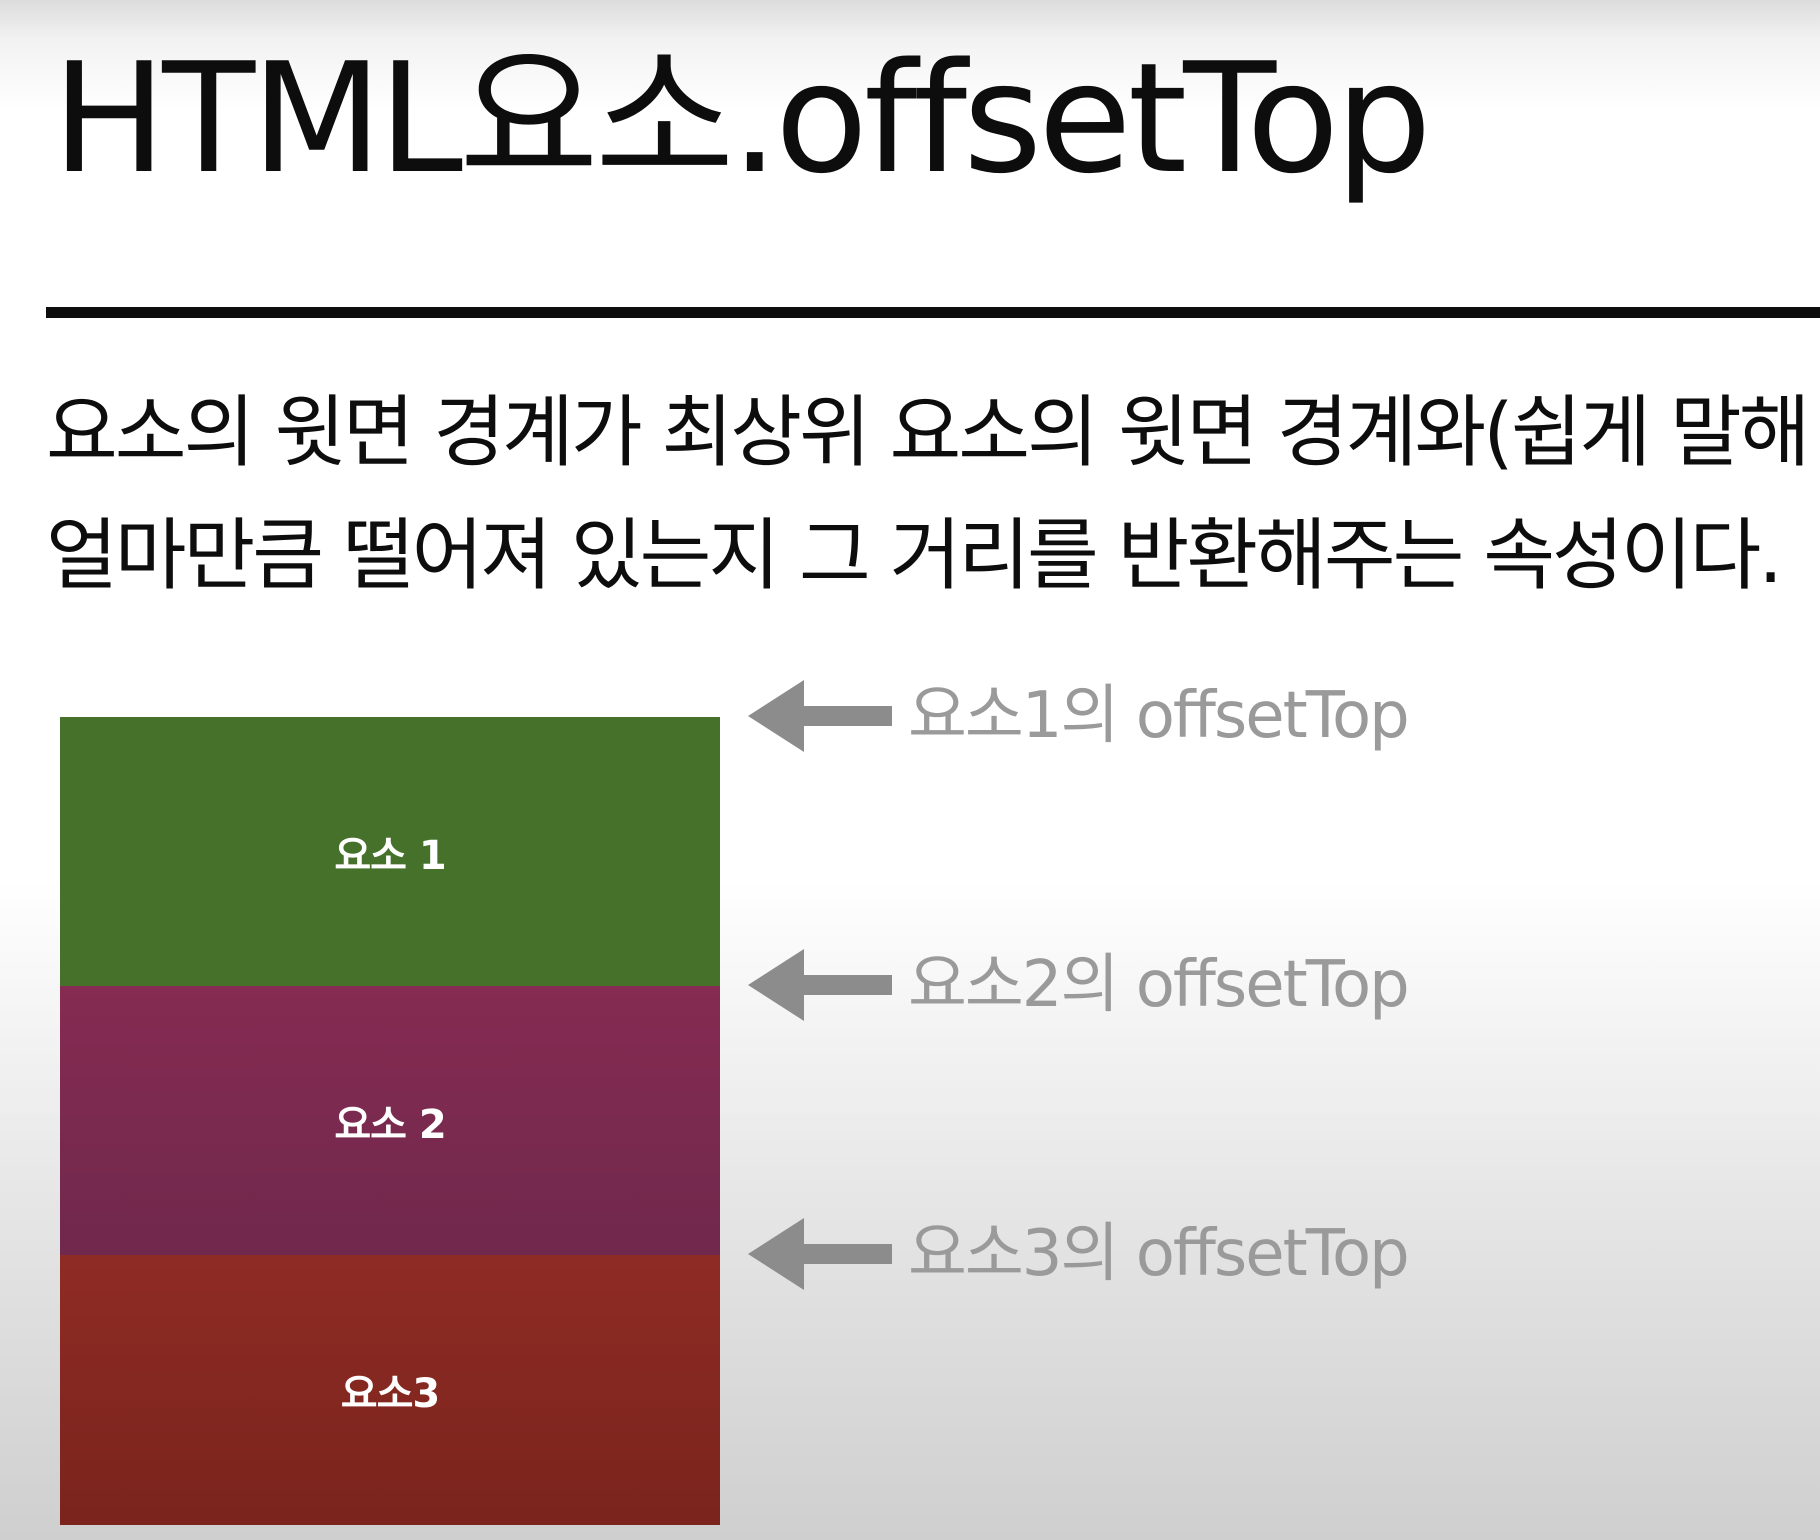 The height and width of the screenshot is (1540, 1820). I want to click on page-title: HTML요소.offsetTop, so click(742, 118).